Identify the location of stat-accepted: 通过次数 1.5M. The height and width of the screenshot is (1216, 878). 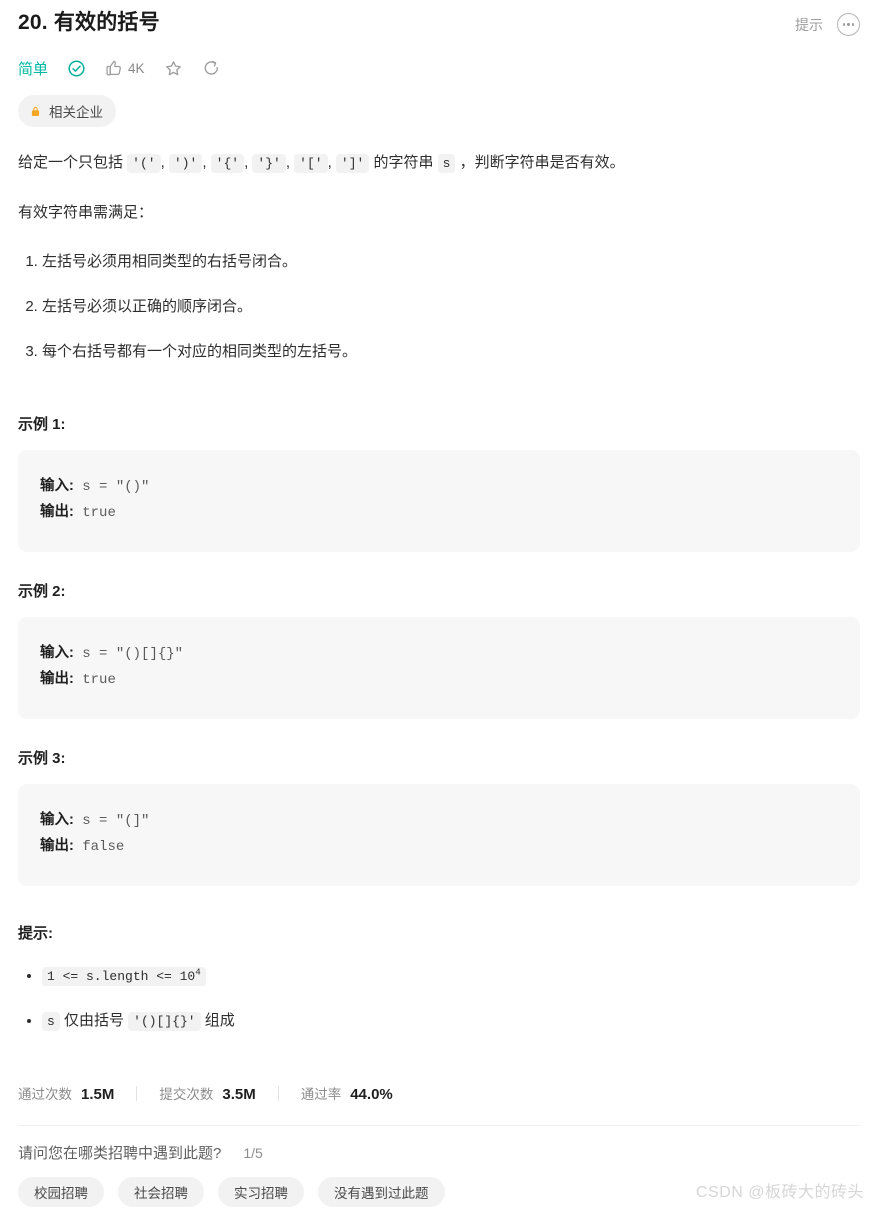
(66, 1093).